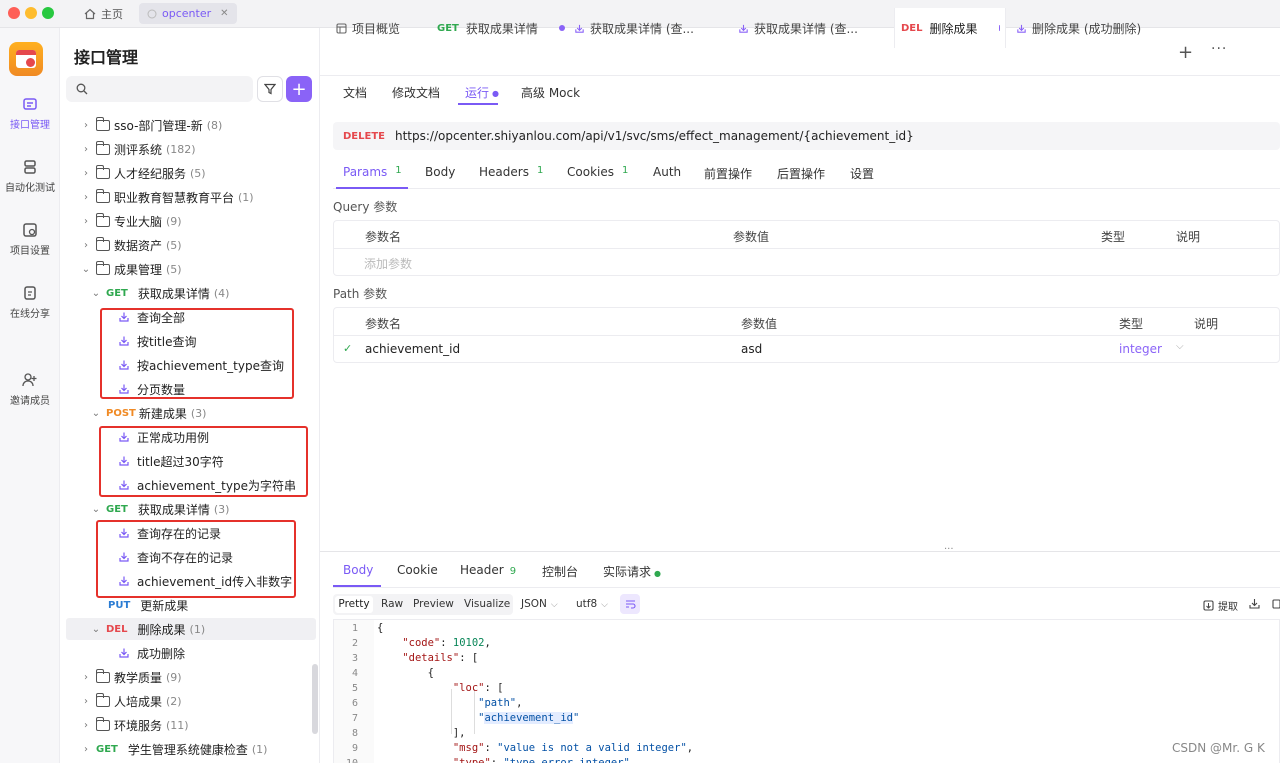  Describe the element at coordinates (131, 677) in the screenshot. I see `folder-item: › 教学质量 (9)` at that location.